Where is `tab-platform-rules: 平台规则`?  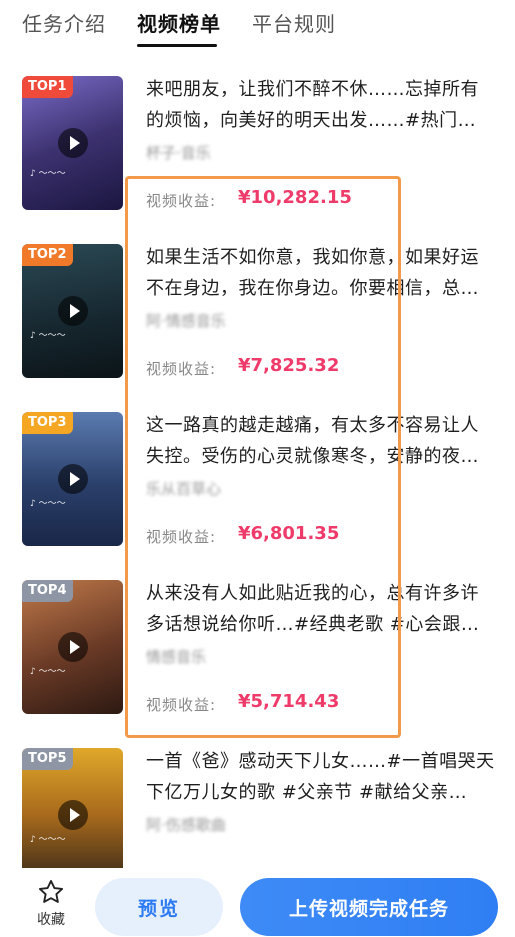
tab-platform-rules: 平台规则 is located at coordinates (294, 22).